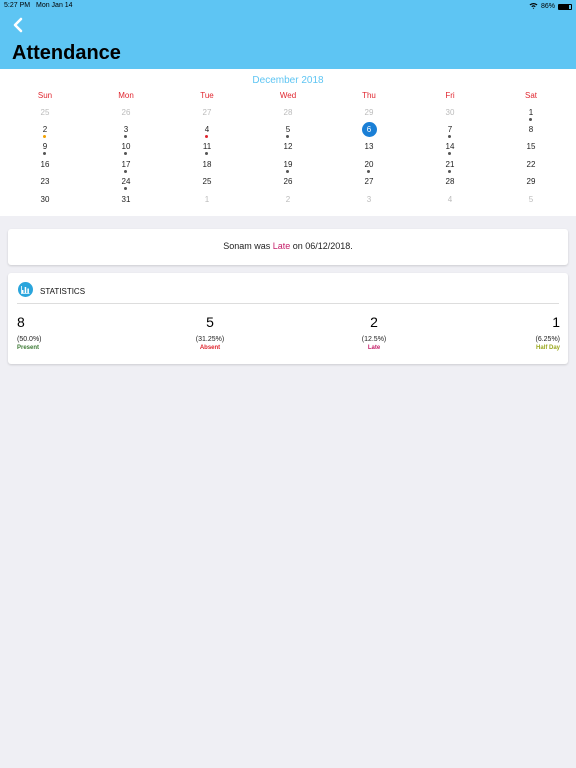 The width and height of the screenshot is (576, 768). Describe the element at coordinates (450, 129) in the screenshot. I see `day-number: 7` at that location.